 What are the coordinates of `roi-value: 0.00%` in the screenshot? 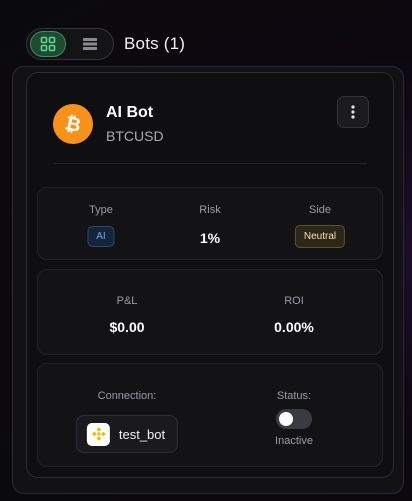 It's located at (294, 327).